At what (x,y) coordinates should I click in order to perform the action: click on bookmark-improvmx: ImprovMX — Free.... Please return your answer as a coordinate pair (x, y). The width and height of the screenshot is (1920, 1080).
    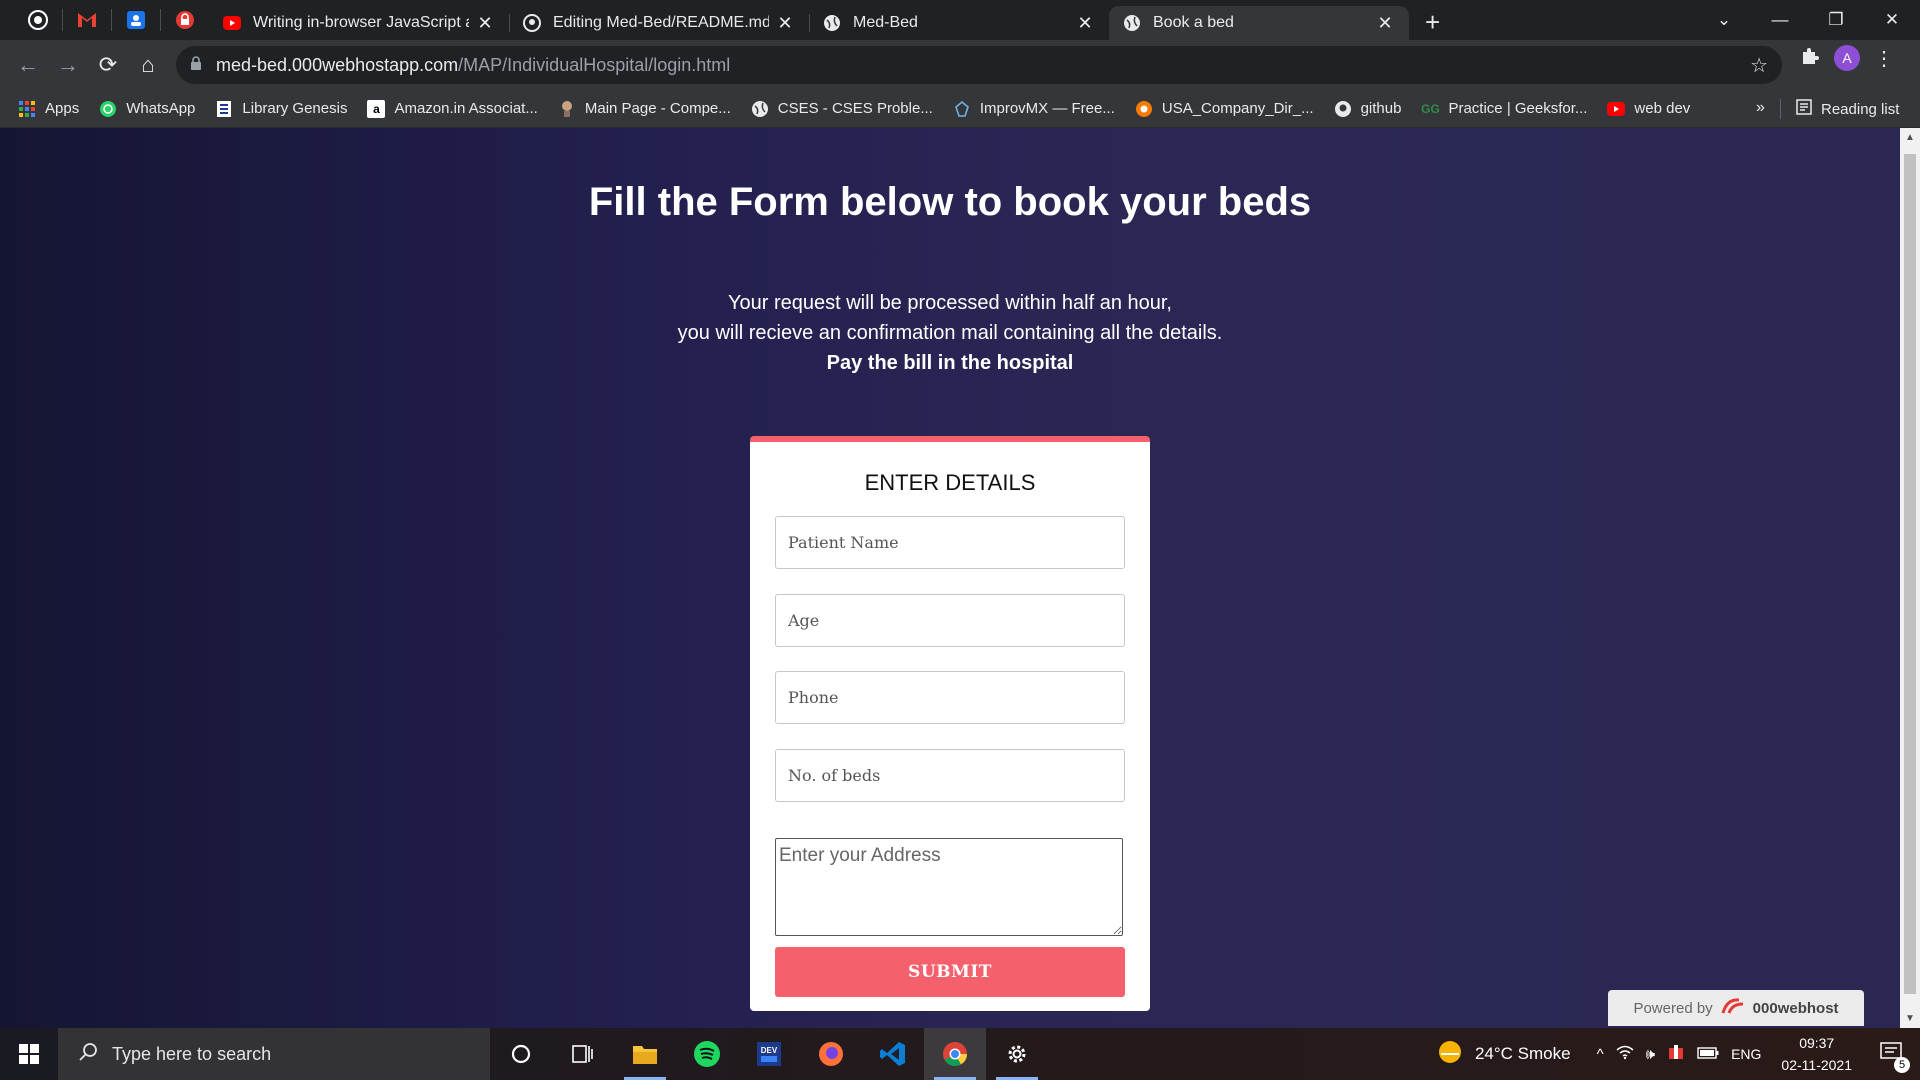
    Looking at the image, I should click on (1034, 109).